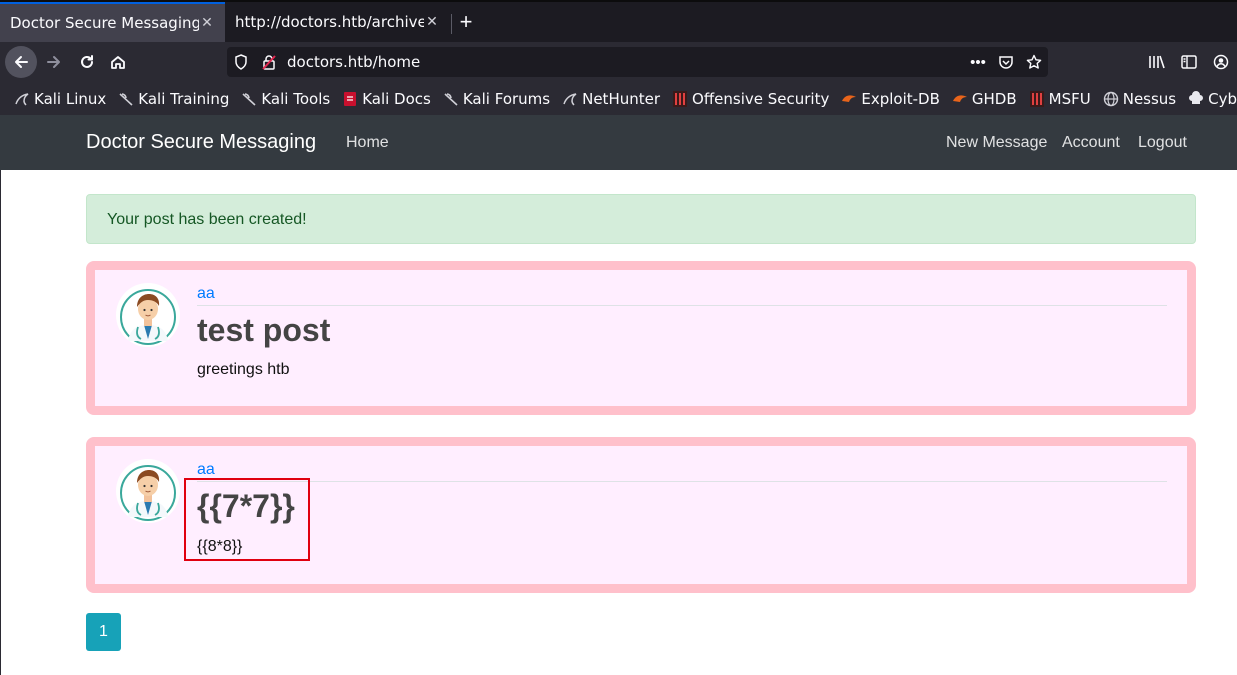  I want to click on tab-archive: http://doctors.htb/archive ✕, so click(337, 22).